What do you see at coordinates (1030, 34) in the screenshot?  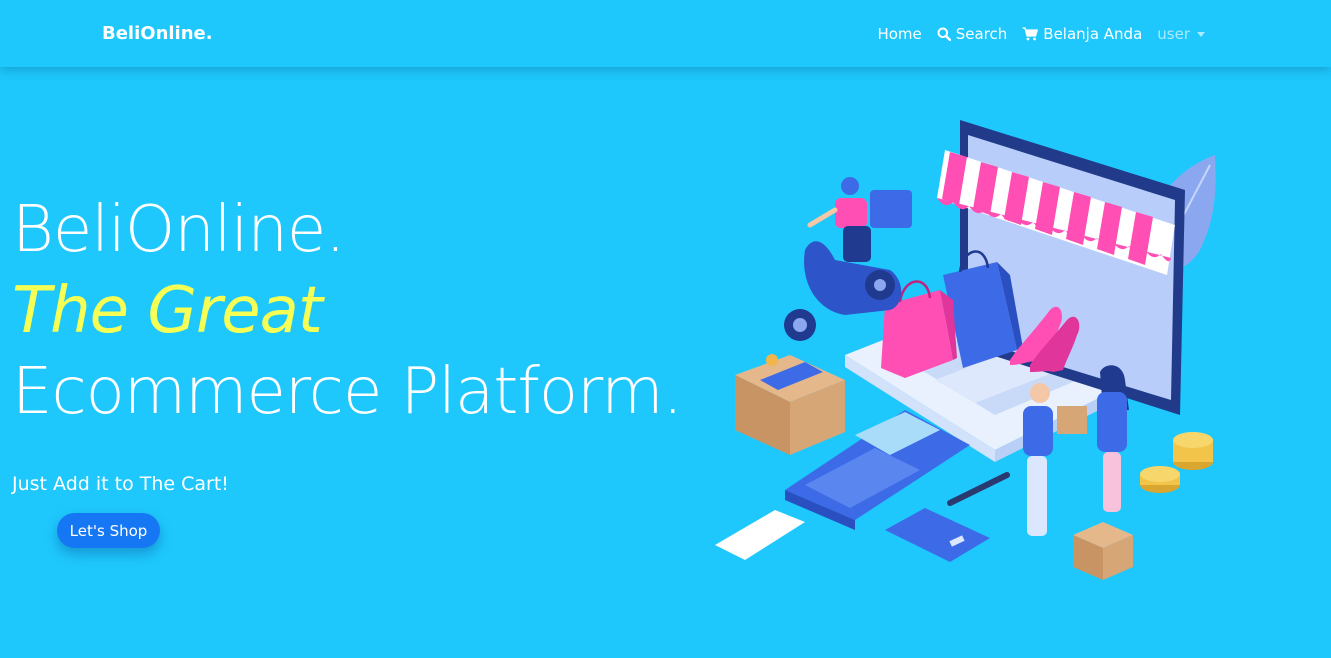 I see `cart-icon` at bounding box center [1030, 34].